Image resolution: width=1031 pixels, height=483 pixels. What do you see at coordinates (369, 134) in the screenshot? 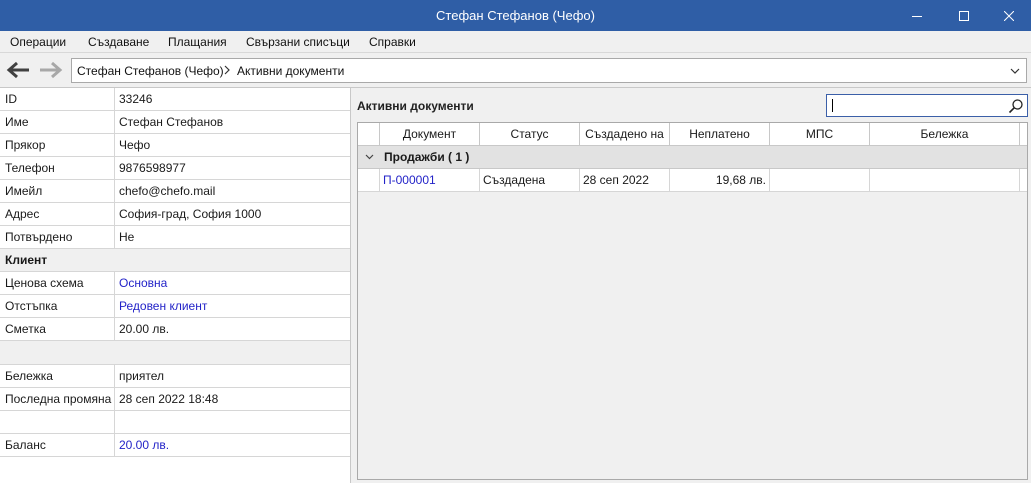
I see `header-spacer` at bounding box center [369, 134].